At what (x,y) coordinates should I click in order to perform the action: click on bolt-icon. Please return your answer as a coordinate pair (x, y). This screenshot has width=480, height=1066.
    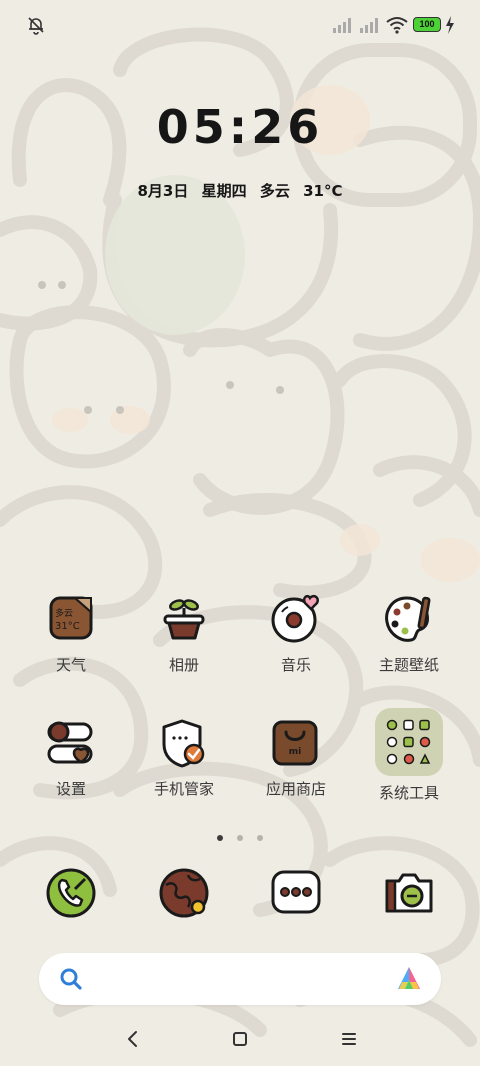
    Looking at the image, I should click on (450, 25).